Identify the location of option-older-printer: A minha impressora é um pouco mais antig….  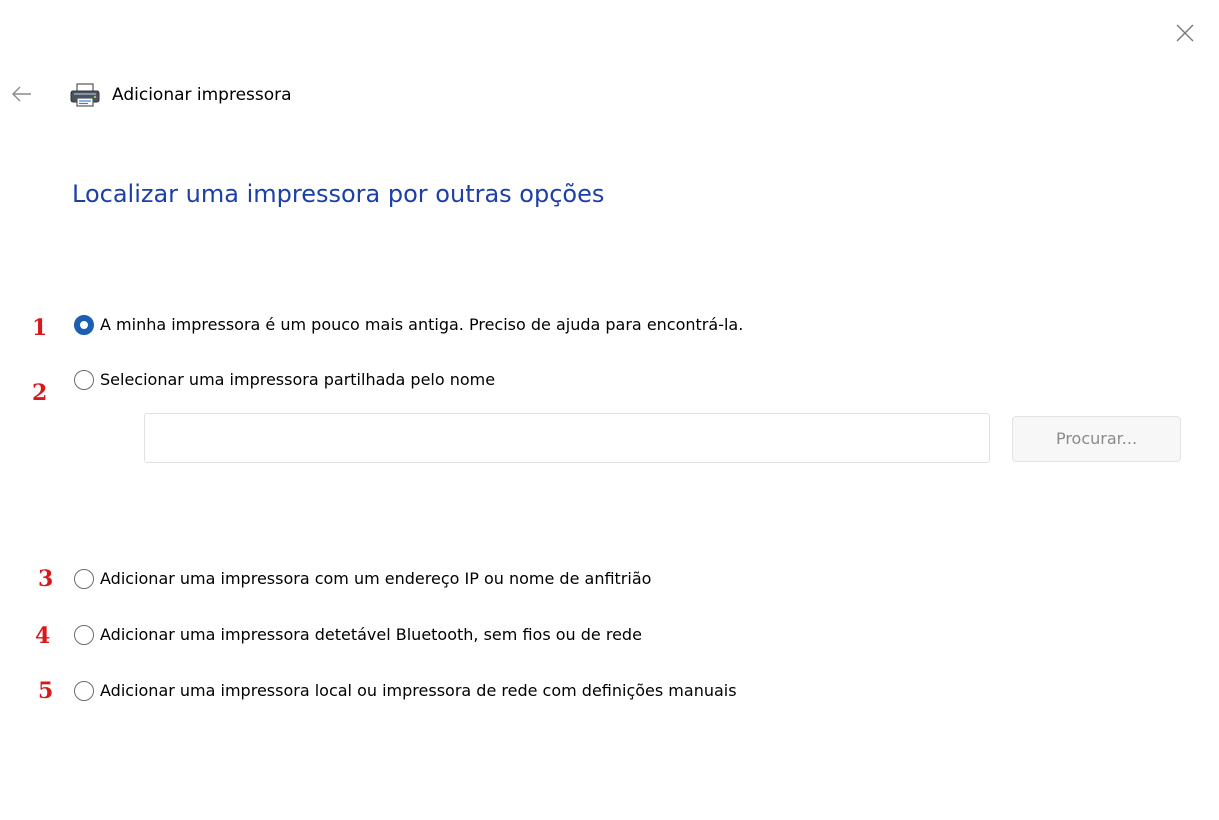
(408, 325).